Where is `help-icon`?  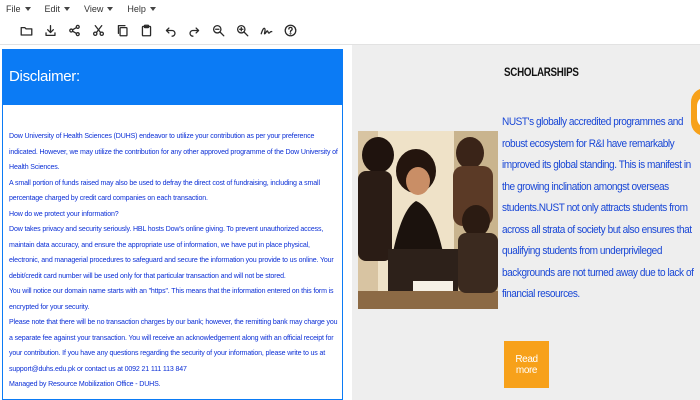 help-icon is located at coordinates (290, 30).